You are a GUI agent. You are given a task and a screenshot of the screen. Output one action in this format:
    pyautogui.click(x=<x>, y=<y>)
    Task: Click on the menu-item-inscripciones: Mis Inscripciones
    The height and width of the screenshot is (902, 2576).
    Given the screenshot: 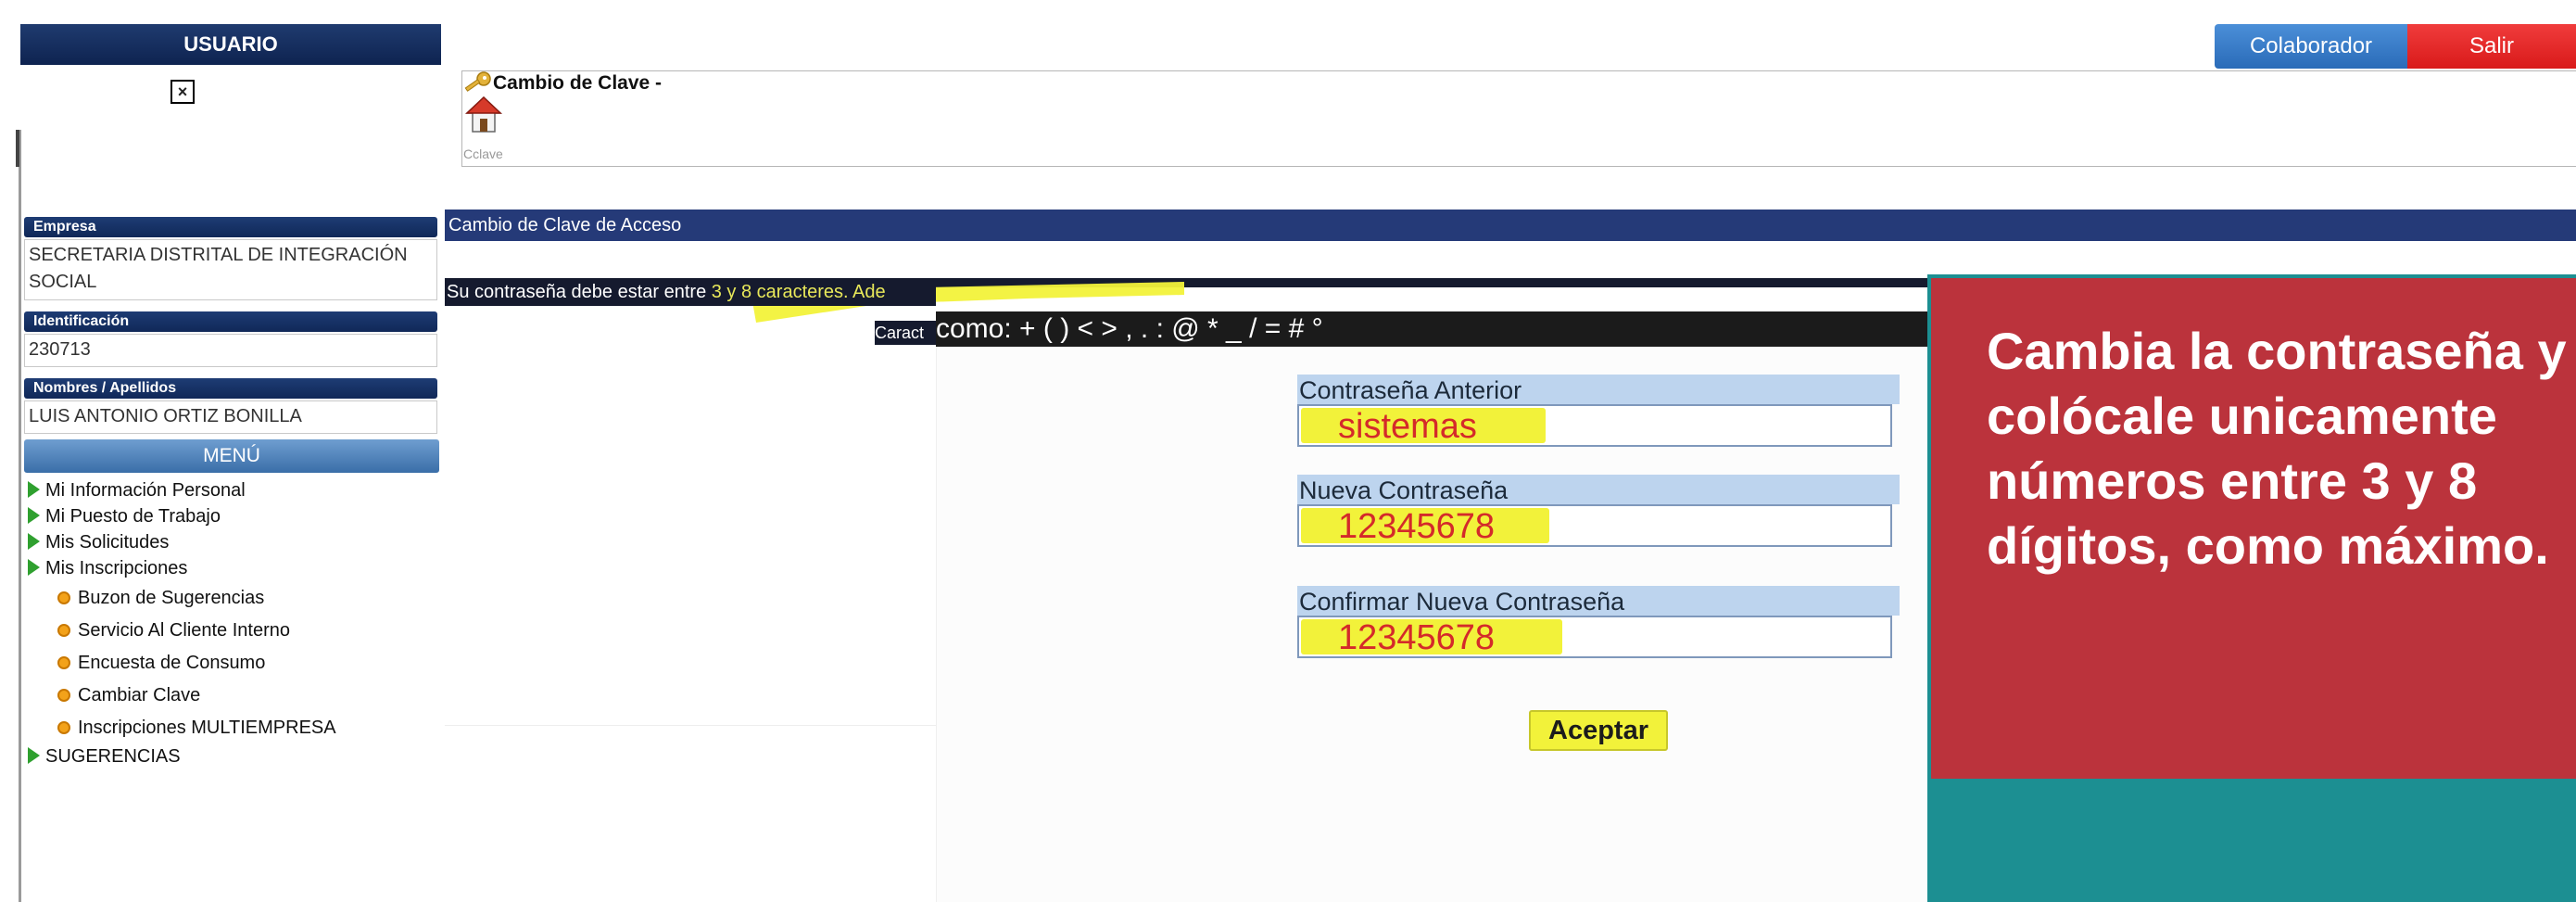 What is the action you would take?
    pyautogui.click(x=108, y=568)
    